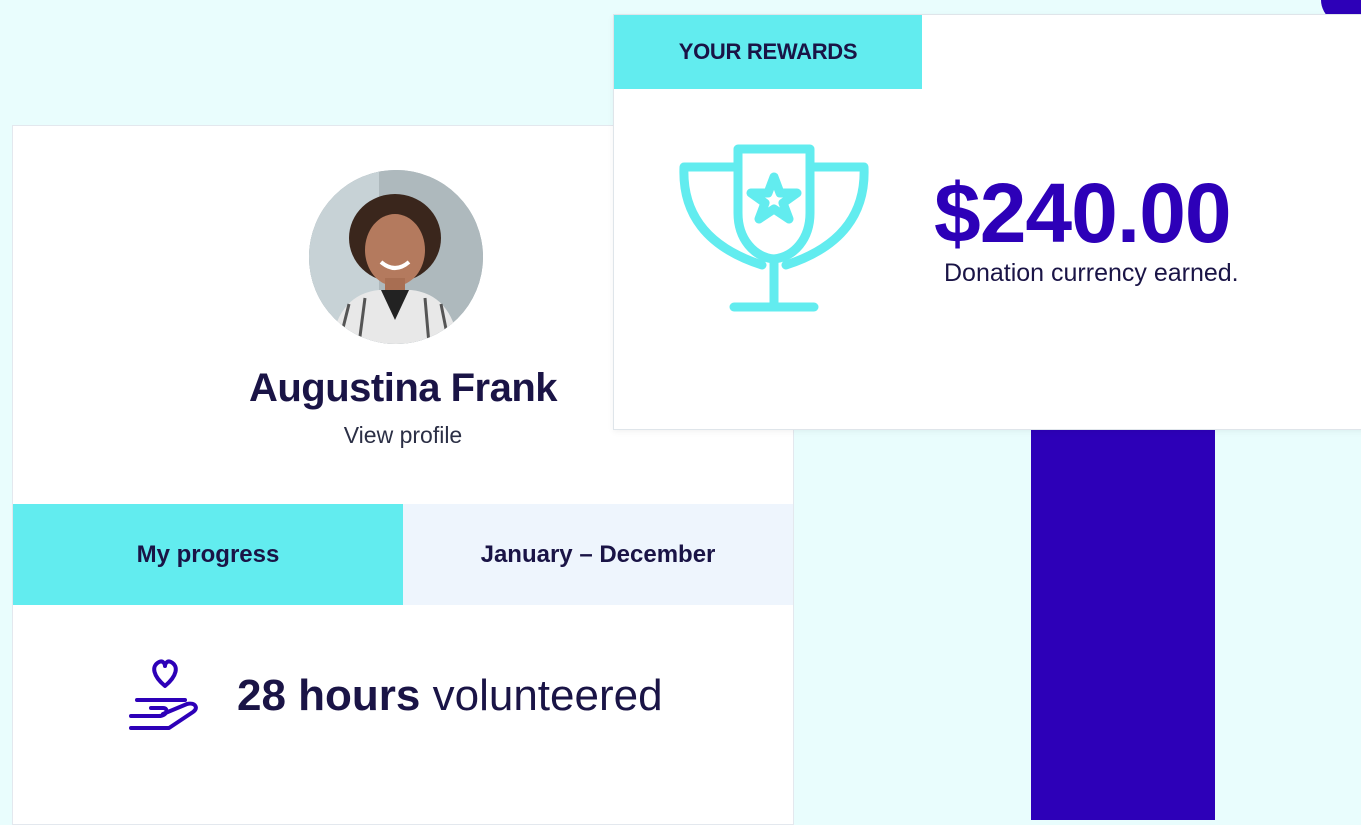  I want to click on rewards-amount: $240.00, so click(1083, 213).